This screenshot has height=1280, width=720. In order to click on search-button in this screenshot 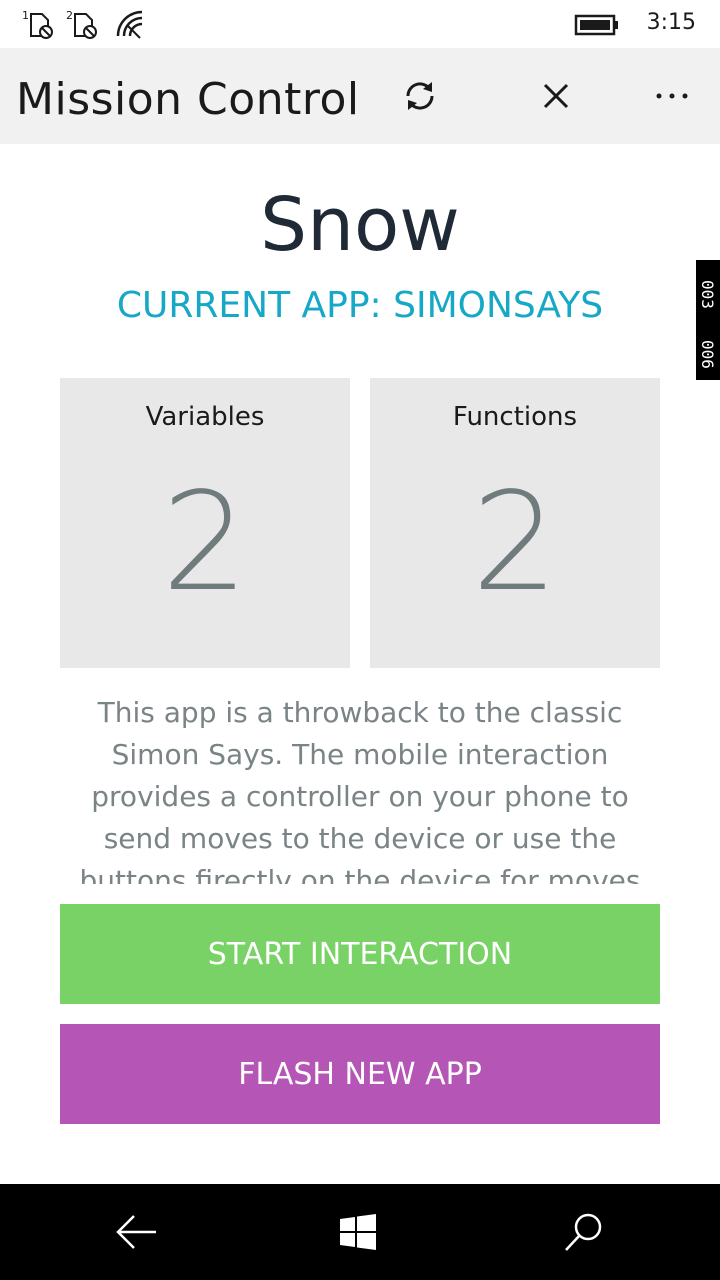, I will do `click(584, 1232)`.